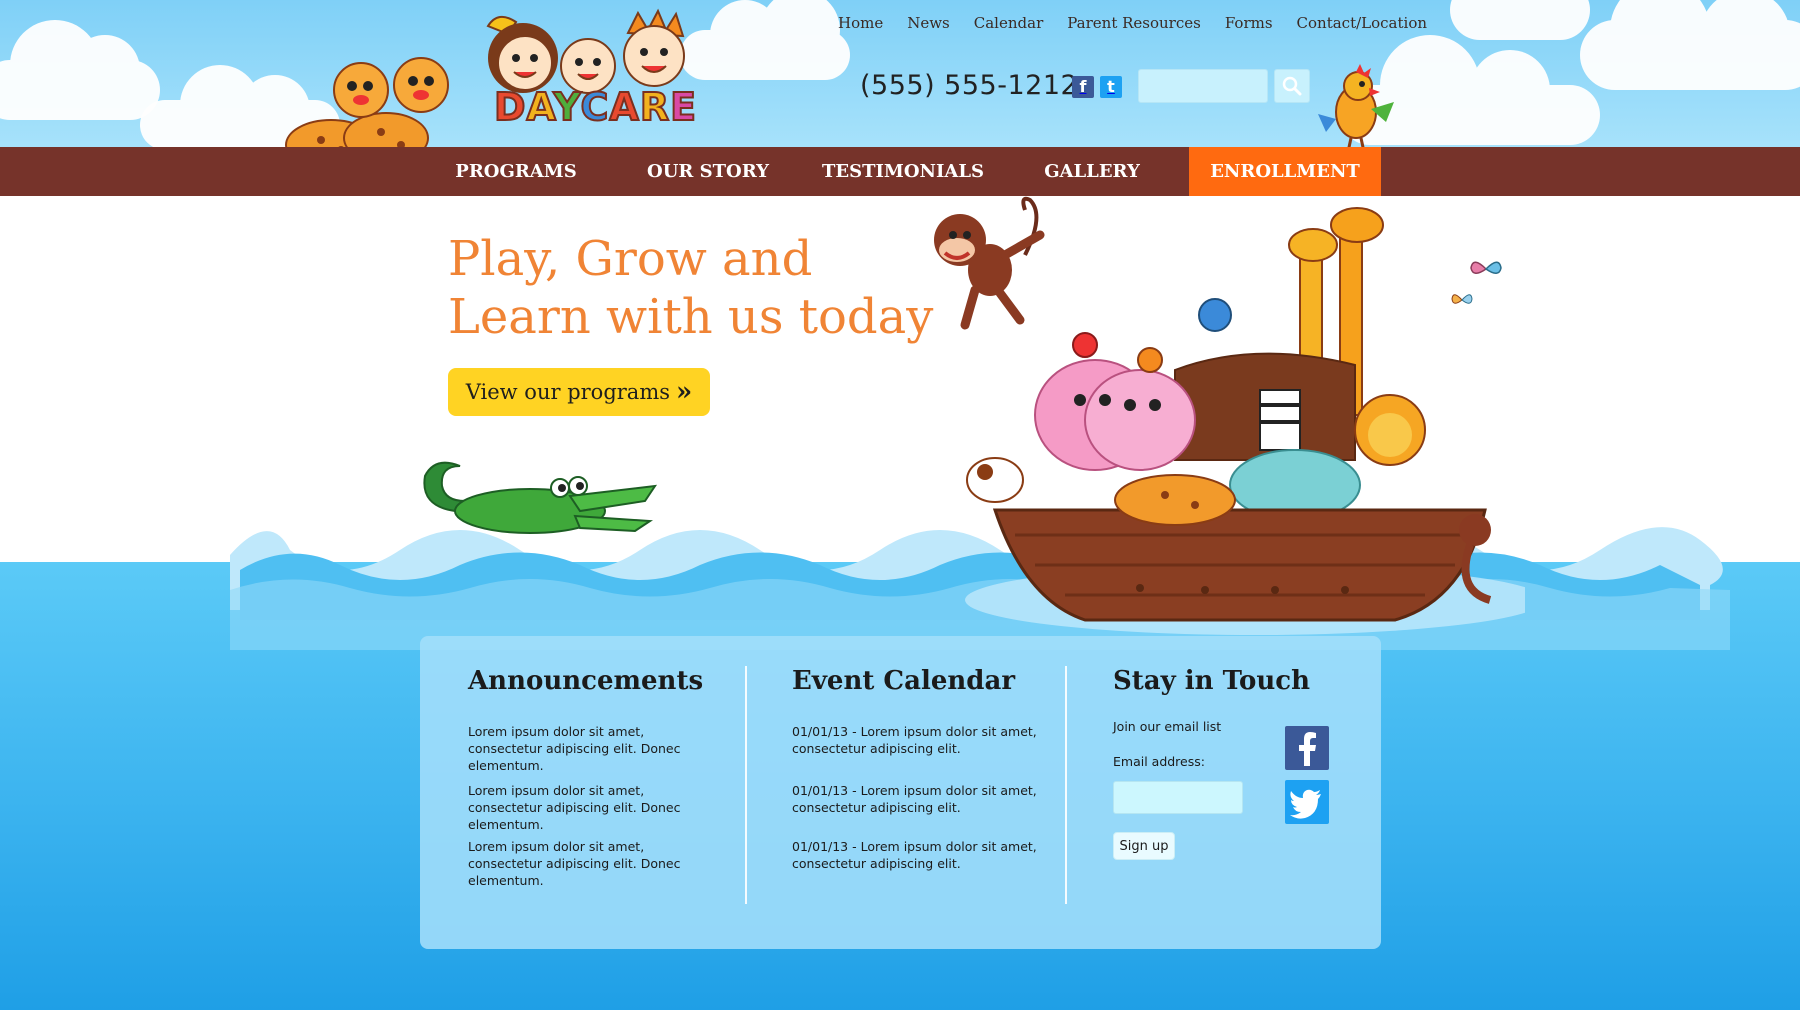  I want to click on hero-title: Play, Grow and Learn with us today, so click(708, 288).